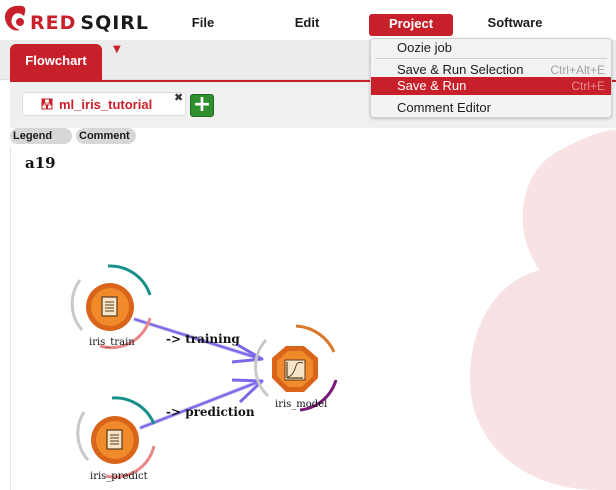  What do you see at coordinates (424, 47) in the screenshot?
I see `menu-item-label: Oozie job` at bounding box center [424, 47].